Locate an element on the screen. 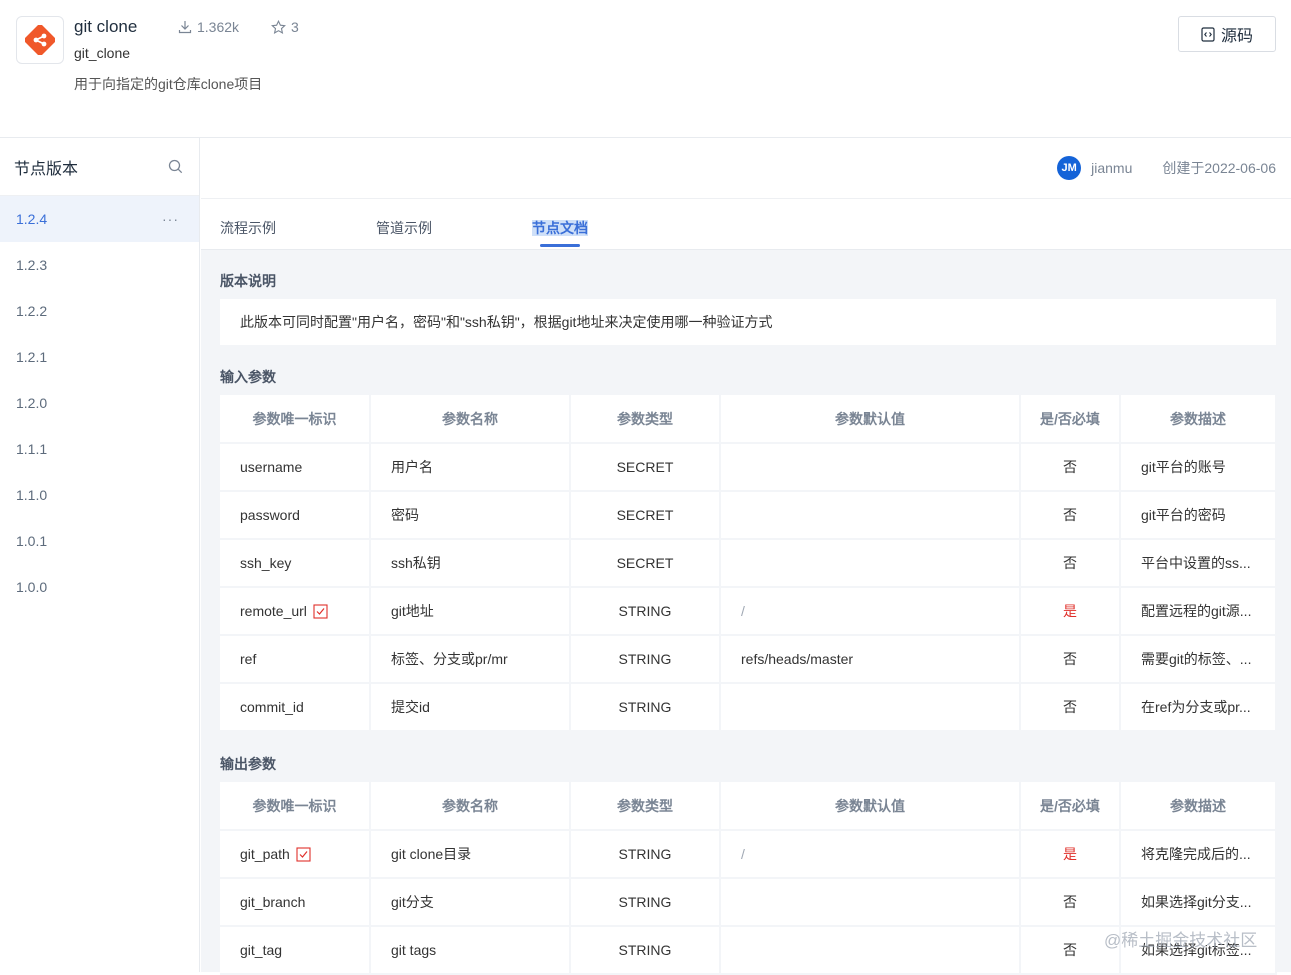  output-params-title: 输出参数 is located at coordinates (248, 764).